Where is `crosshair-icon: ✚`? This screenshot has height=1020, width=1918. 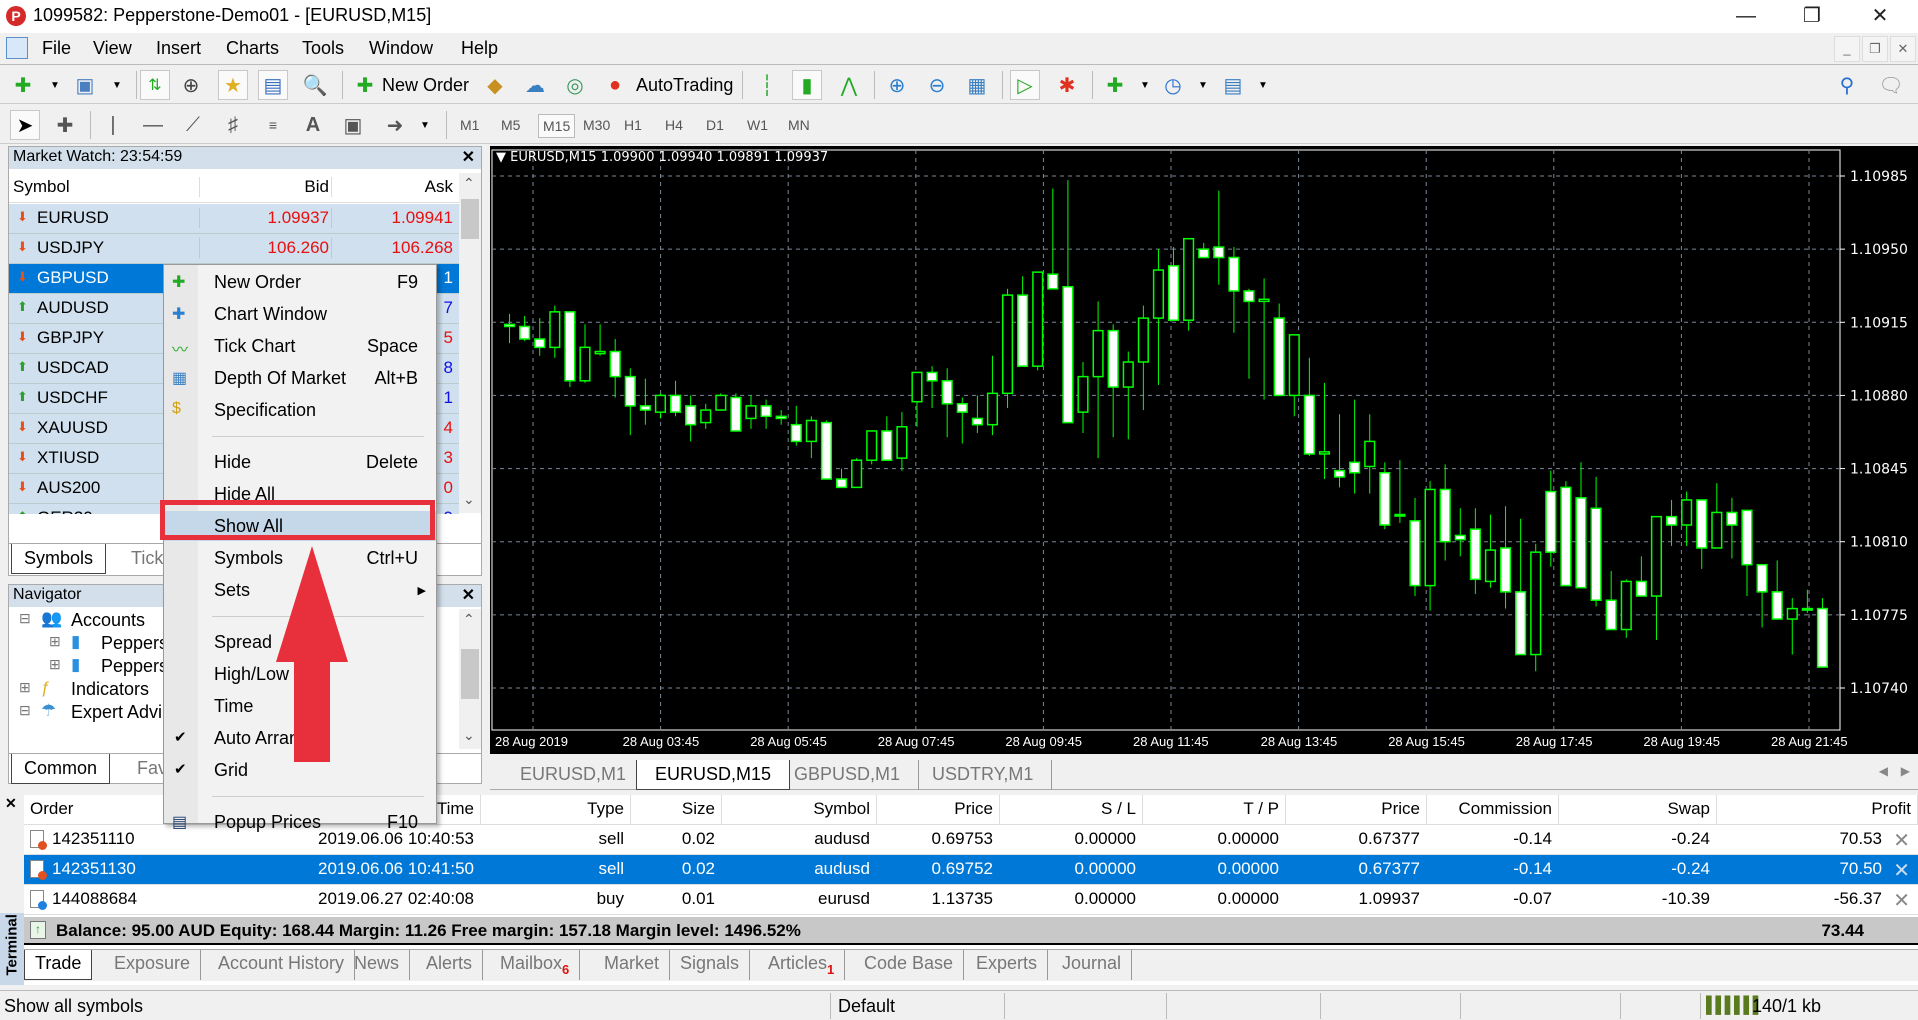
crosshair-icon: ✚ is located at coordinates (65, 125).